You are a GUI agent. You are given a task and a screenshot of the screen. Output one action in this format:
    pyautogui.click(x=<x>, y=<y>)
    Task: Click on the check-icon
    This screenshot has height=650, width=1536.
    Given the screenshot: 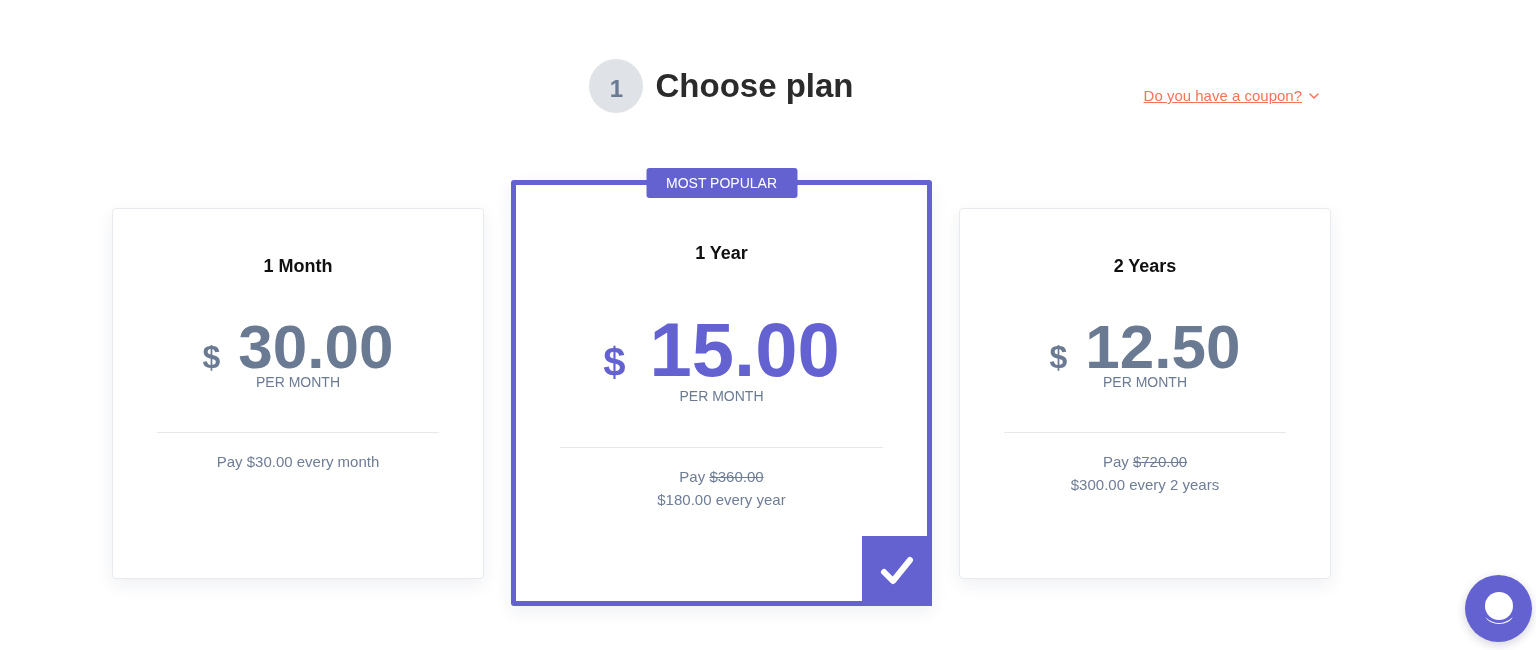 What is the action you would take?
    pyautogui.click(x=897, y=571)
    